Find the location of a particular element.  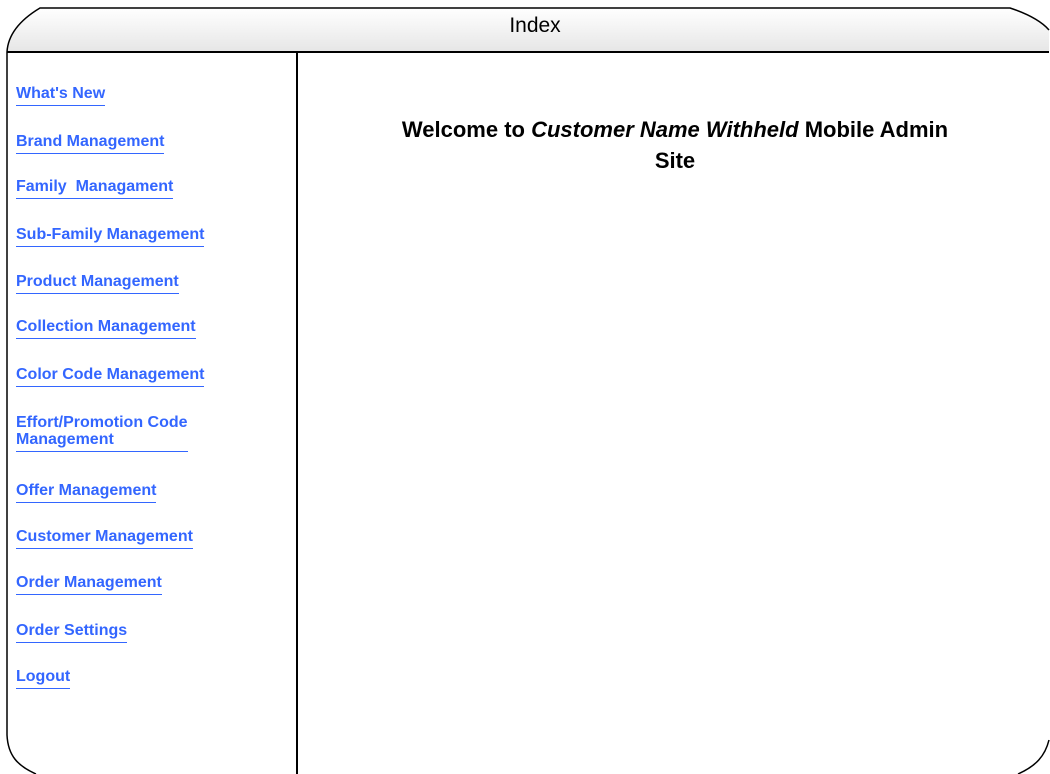

sidebar-link-brand-management: Brand Management is located at coordinates (90, 143).